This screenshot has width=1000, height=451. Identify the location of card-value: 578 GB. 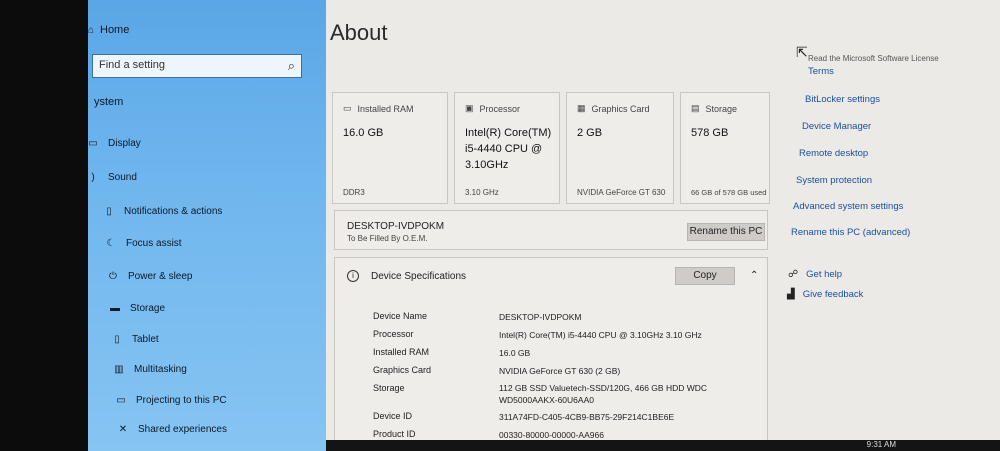
(710, 133).